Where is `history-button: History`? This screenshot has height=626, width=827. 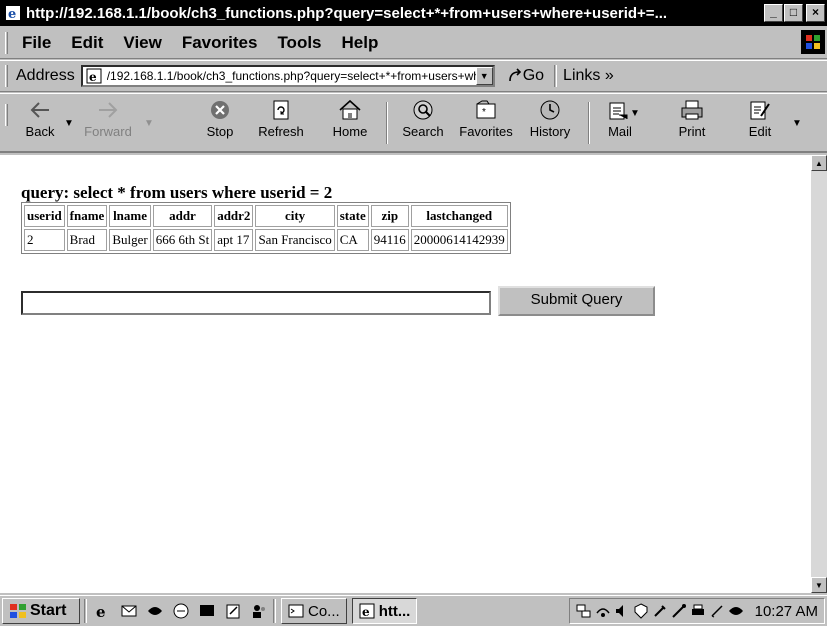 history-button: History is located at coordinates (550, 123).